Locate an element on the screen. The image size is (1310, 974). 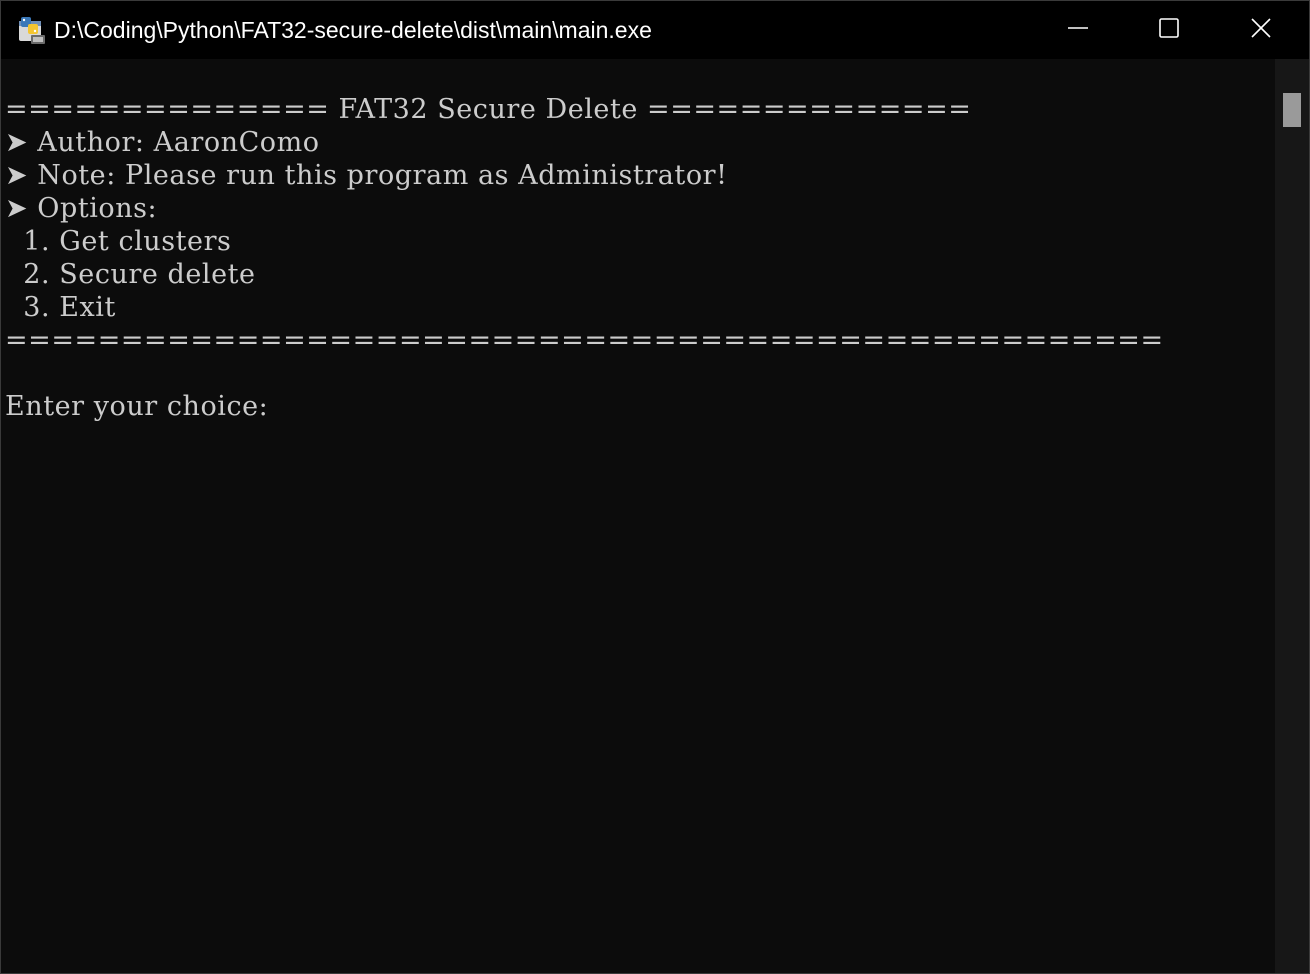
python-exe-icon is located at coordinates (32, 30).